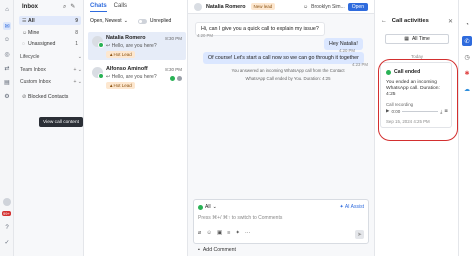 This screenshot has width=474, height=256. What do you see at coordinates (208, 207) in the screenshot?
I see `channel-select: All` at bounding box center [208, 207].